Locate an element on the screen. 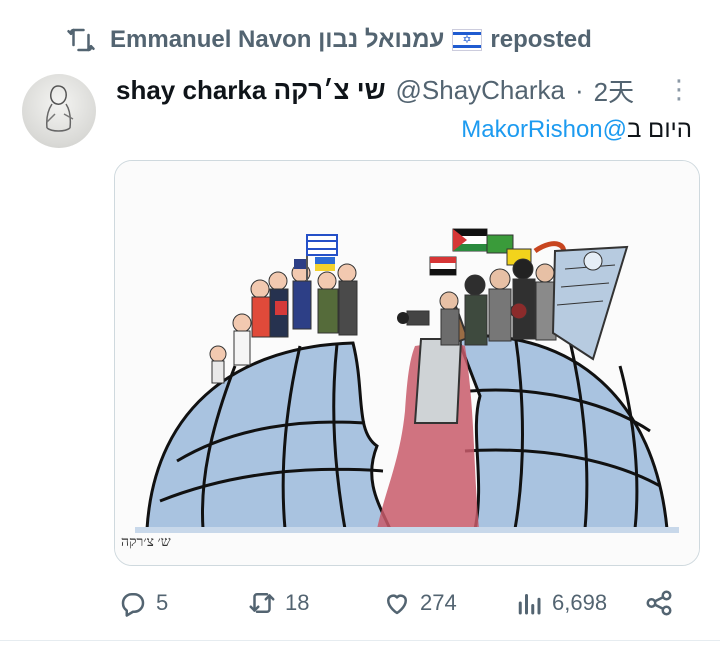 The height and width of the screenshot is (655, 720). reply-count: 5 is located at coordinates (162, 602).